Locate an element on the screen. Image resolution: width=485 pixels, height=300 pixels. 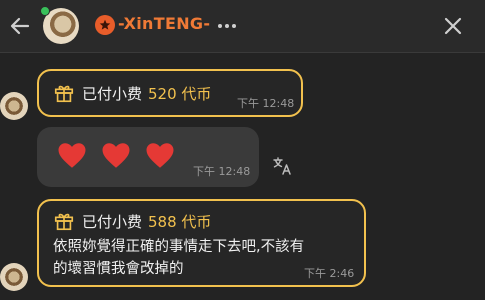
close-icon is located at coordinates (453, 26).